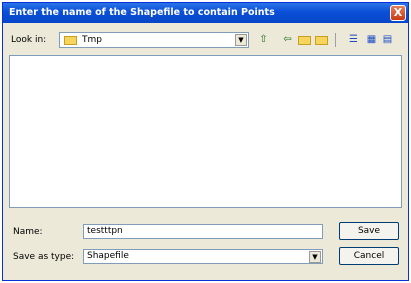  Describe the element at coordinates (44, 257) in the screenshot. I see `save-type-label: Save as type:` at that location.